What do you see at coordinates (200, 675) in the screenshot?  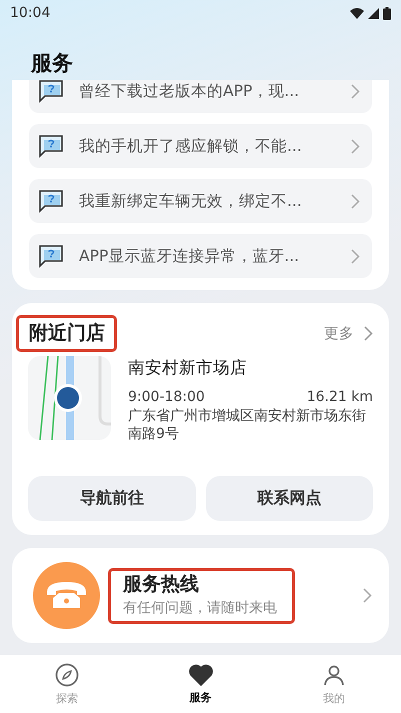 I see `heart-icon` at bounding box center [200, 675].